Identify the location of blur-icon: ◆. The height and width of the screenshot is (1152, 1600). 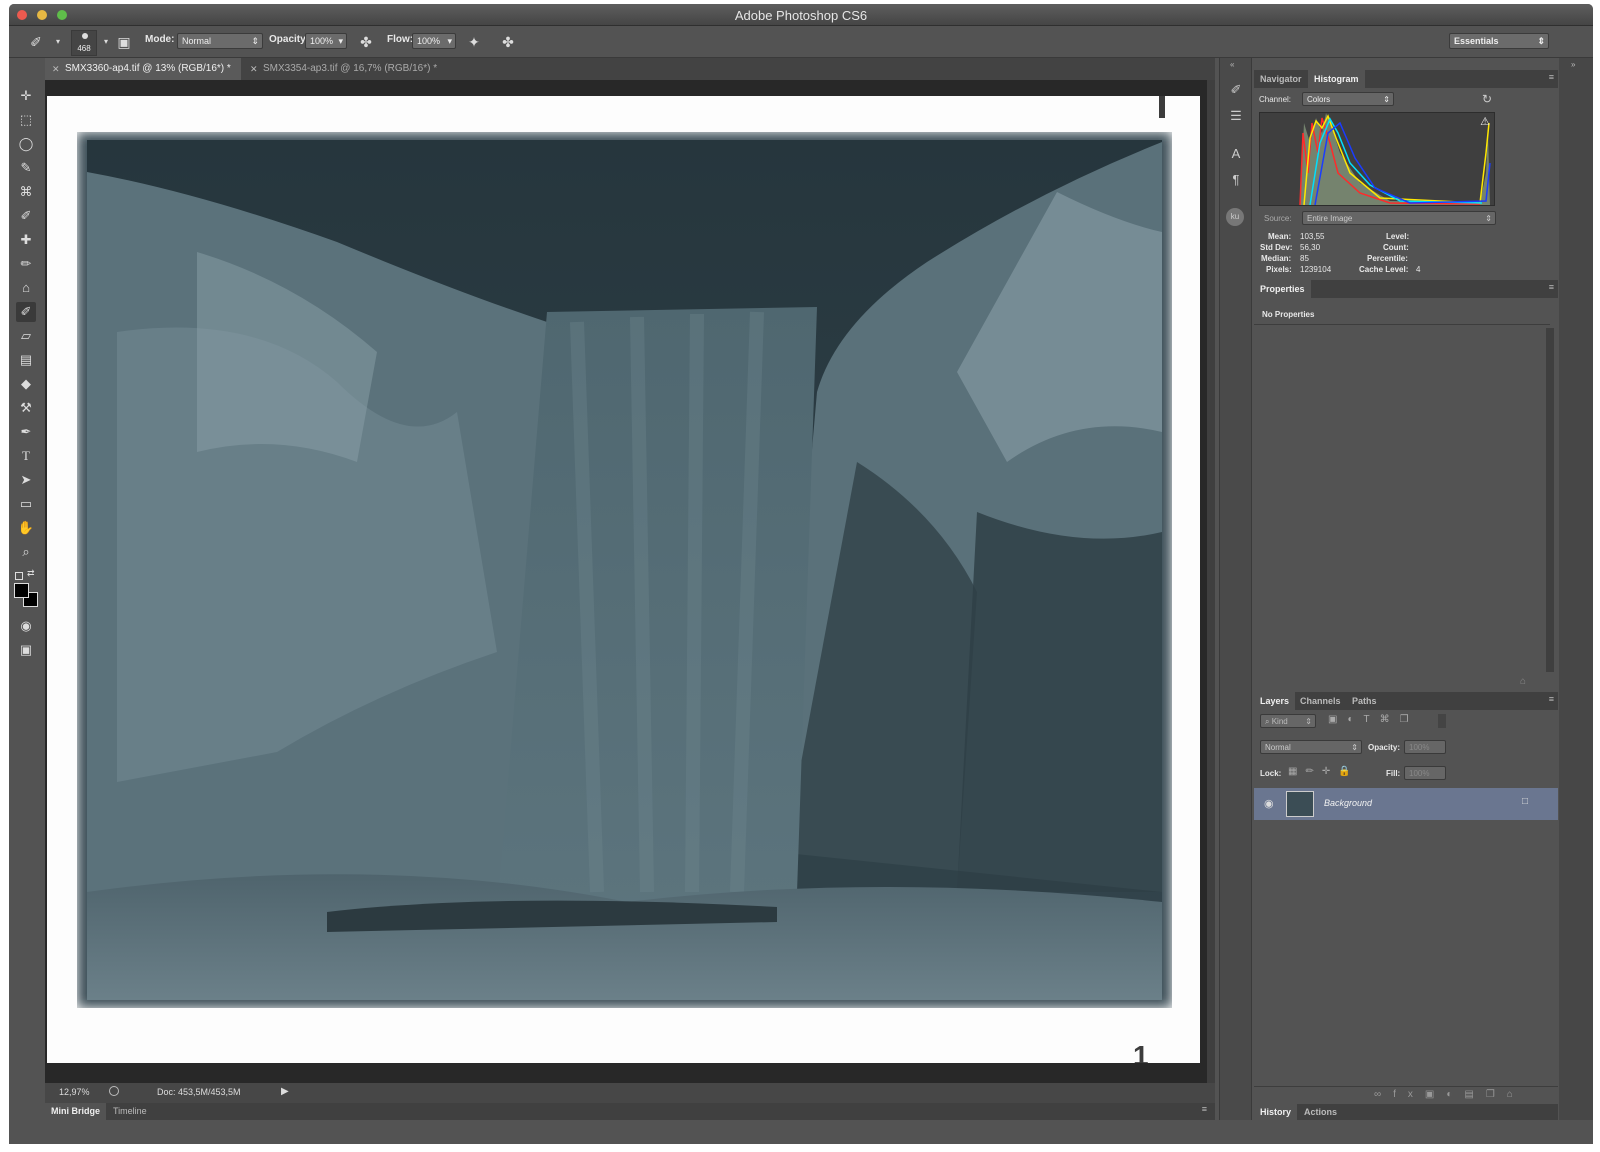
(26, 384).